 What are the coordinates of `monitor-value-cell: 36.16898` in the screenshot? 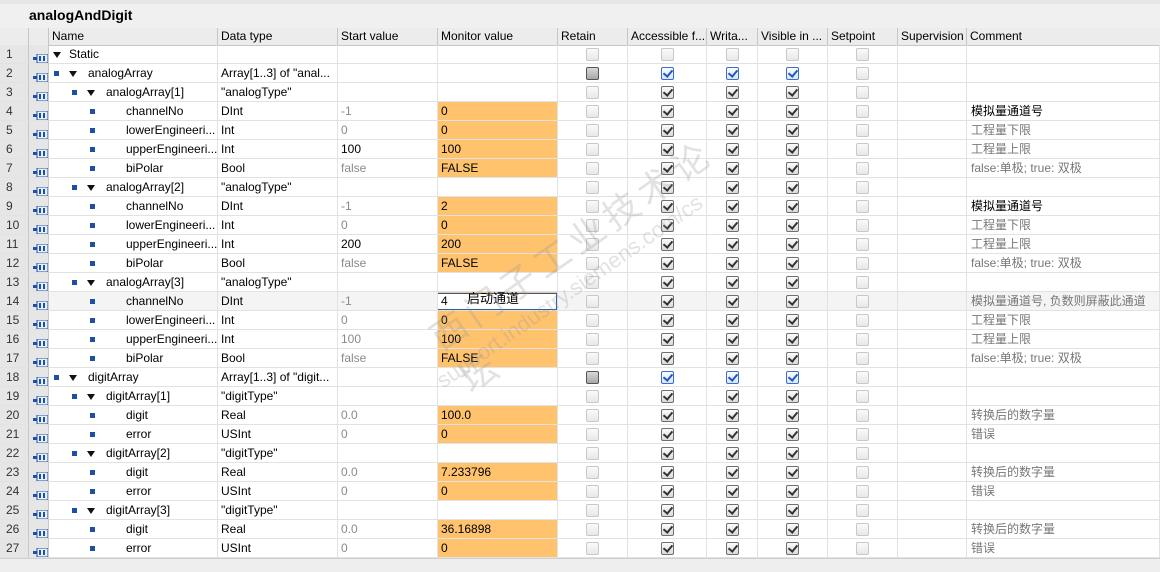 It's located at (498, 529).